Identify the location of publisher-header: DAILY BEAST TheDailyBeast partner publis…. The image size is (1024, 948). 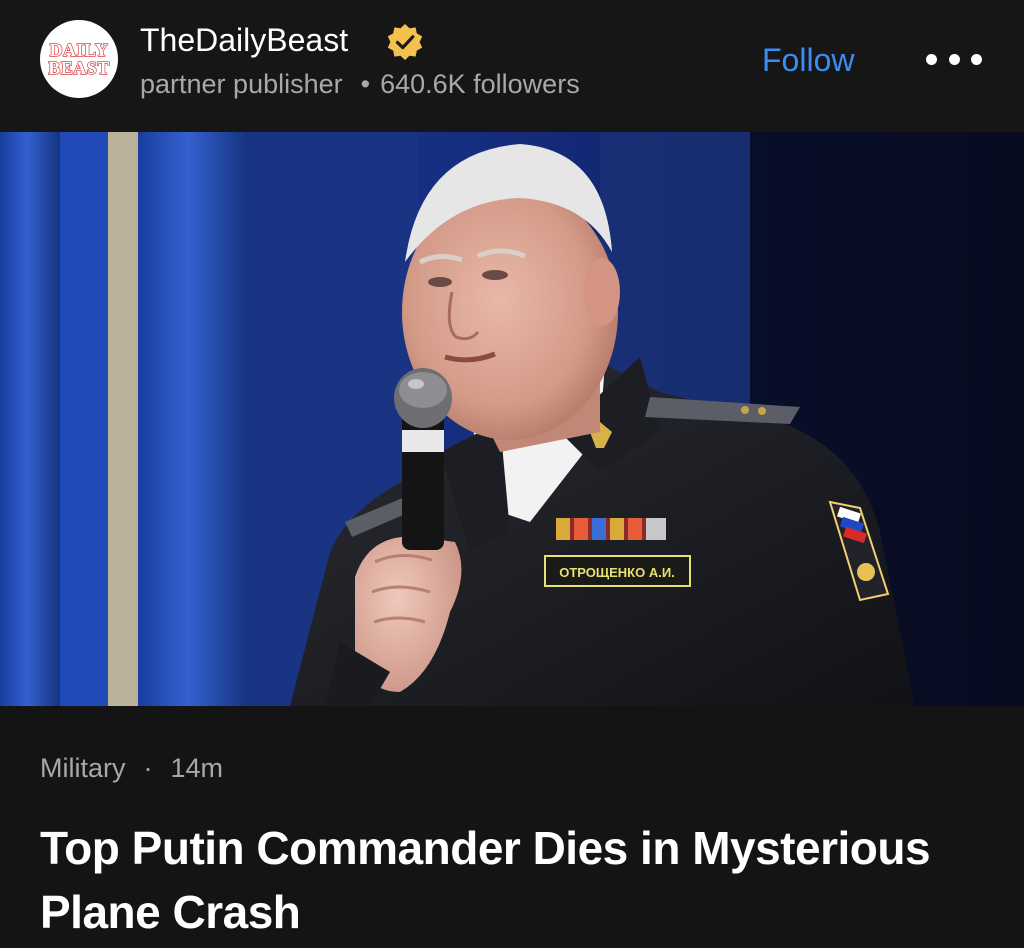
(512, 66).